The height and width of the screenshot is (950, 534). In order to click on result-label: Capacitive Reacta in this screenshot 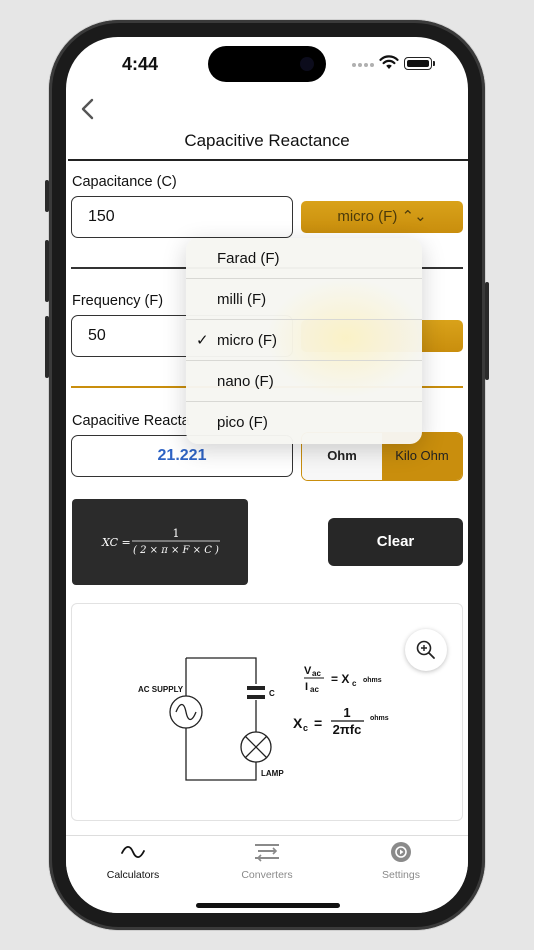, I will do `click(131, 421)`.